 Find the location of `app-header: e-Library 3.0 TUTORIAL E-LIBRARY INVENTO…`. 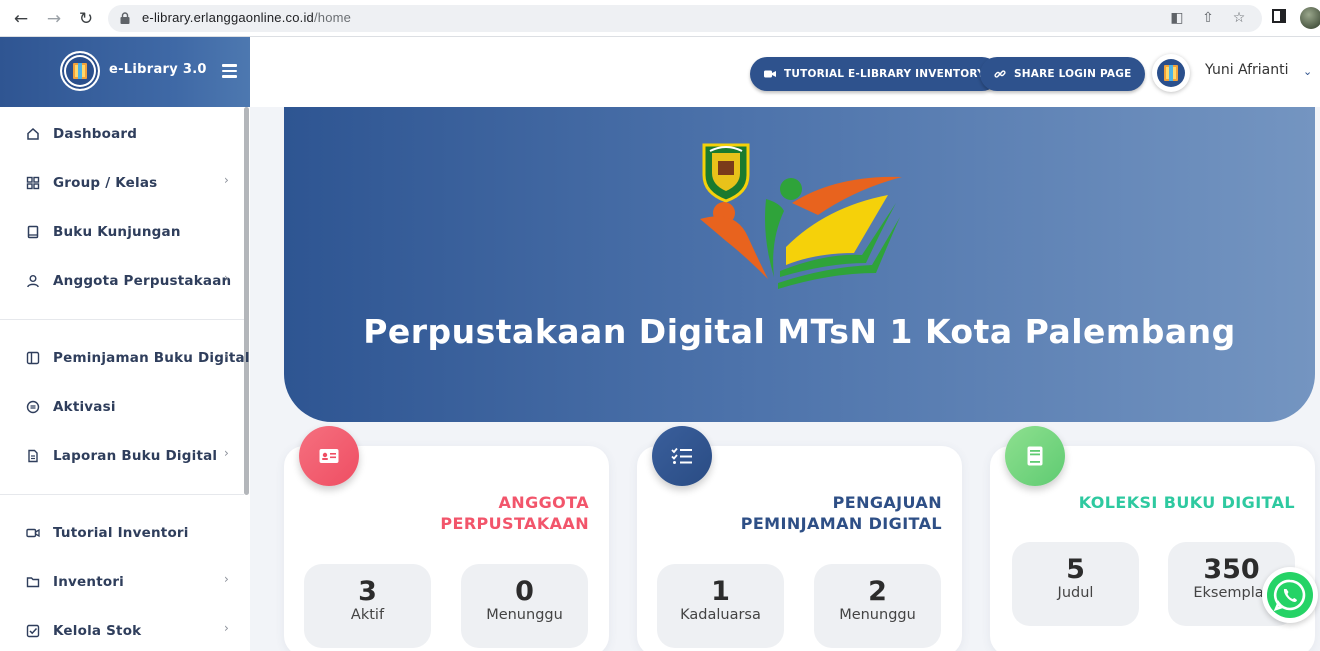

app-header: e-Library 3.0 TUTORIAL E-LIBRARY INVENTO… is located at coordinates (660, 72).